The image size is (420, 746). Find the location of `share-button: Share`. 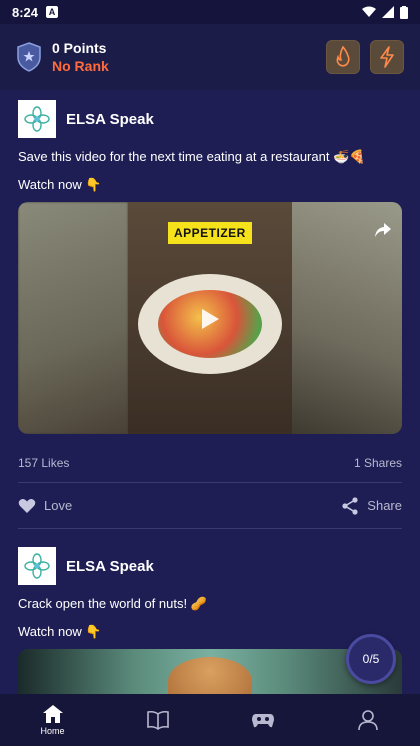

share-button: Share is located at coordinates (371, 505).